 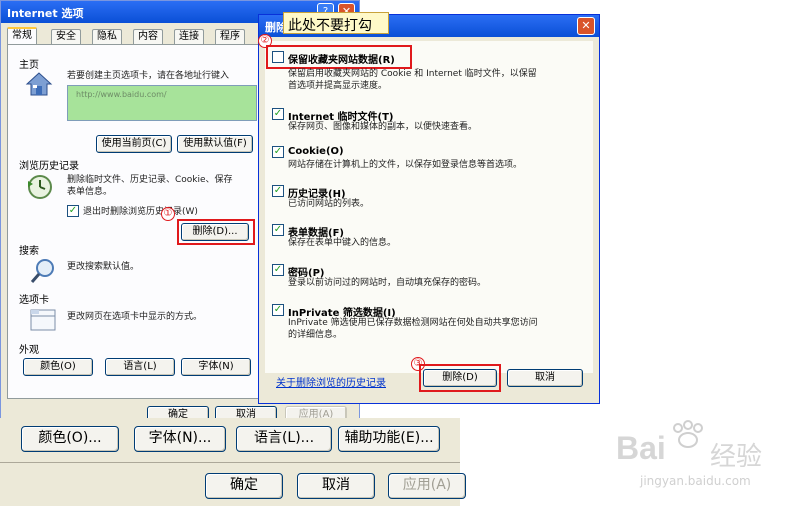 I want to click on history-description-line1: 删除临时文件、历史记录、Cookie、保存, so click(x=150, y=180).